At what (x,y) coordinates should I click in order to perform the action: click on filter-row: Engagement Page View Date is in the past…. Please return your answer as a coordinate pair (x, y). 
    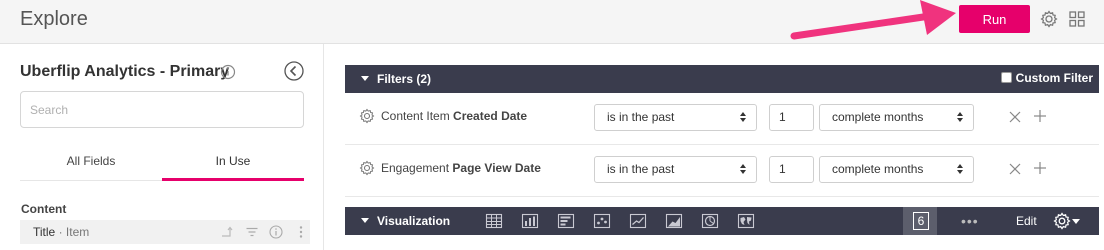
    Looking at the image, I should click on (722, 172).